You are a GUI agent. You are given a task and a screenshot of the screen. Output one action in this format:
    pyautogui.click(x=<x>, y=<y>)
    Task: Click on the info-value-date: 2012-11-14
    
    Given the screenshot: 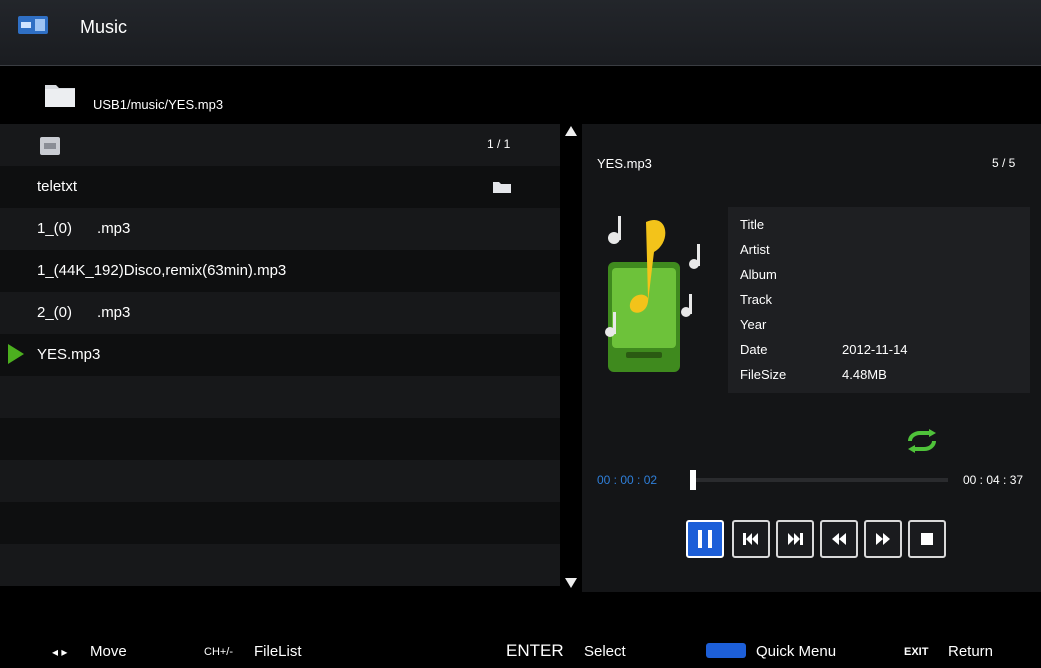 What is the action you would take?
    pyautogui.click(x=875, y=349)
    